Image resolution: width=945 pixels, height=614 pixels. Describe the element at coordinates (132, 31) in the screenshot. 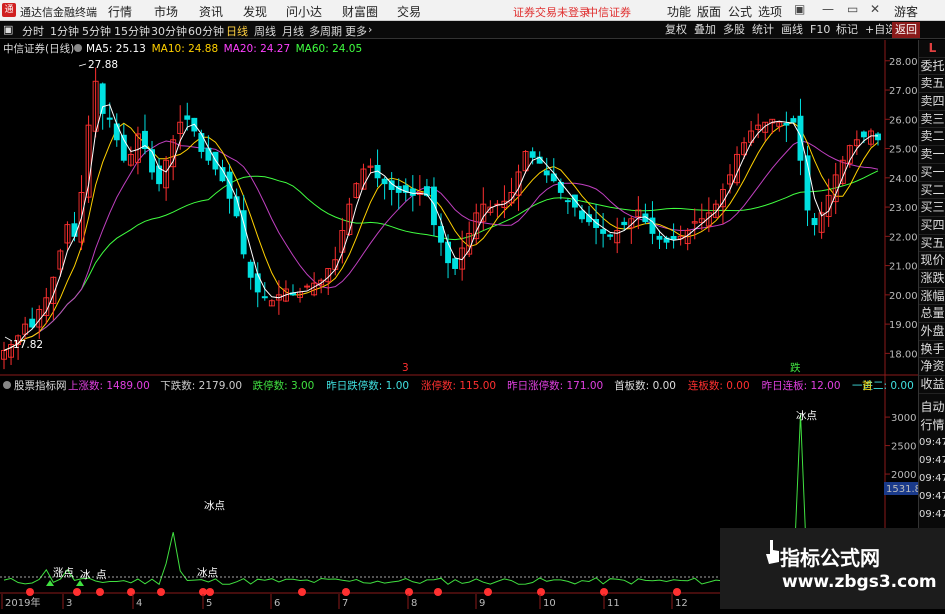

I see `period-15min: 15分钟` at that location.